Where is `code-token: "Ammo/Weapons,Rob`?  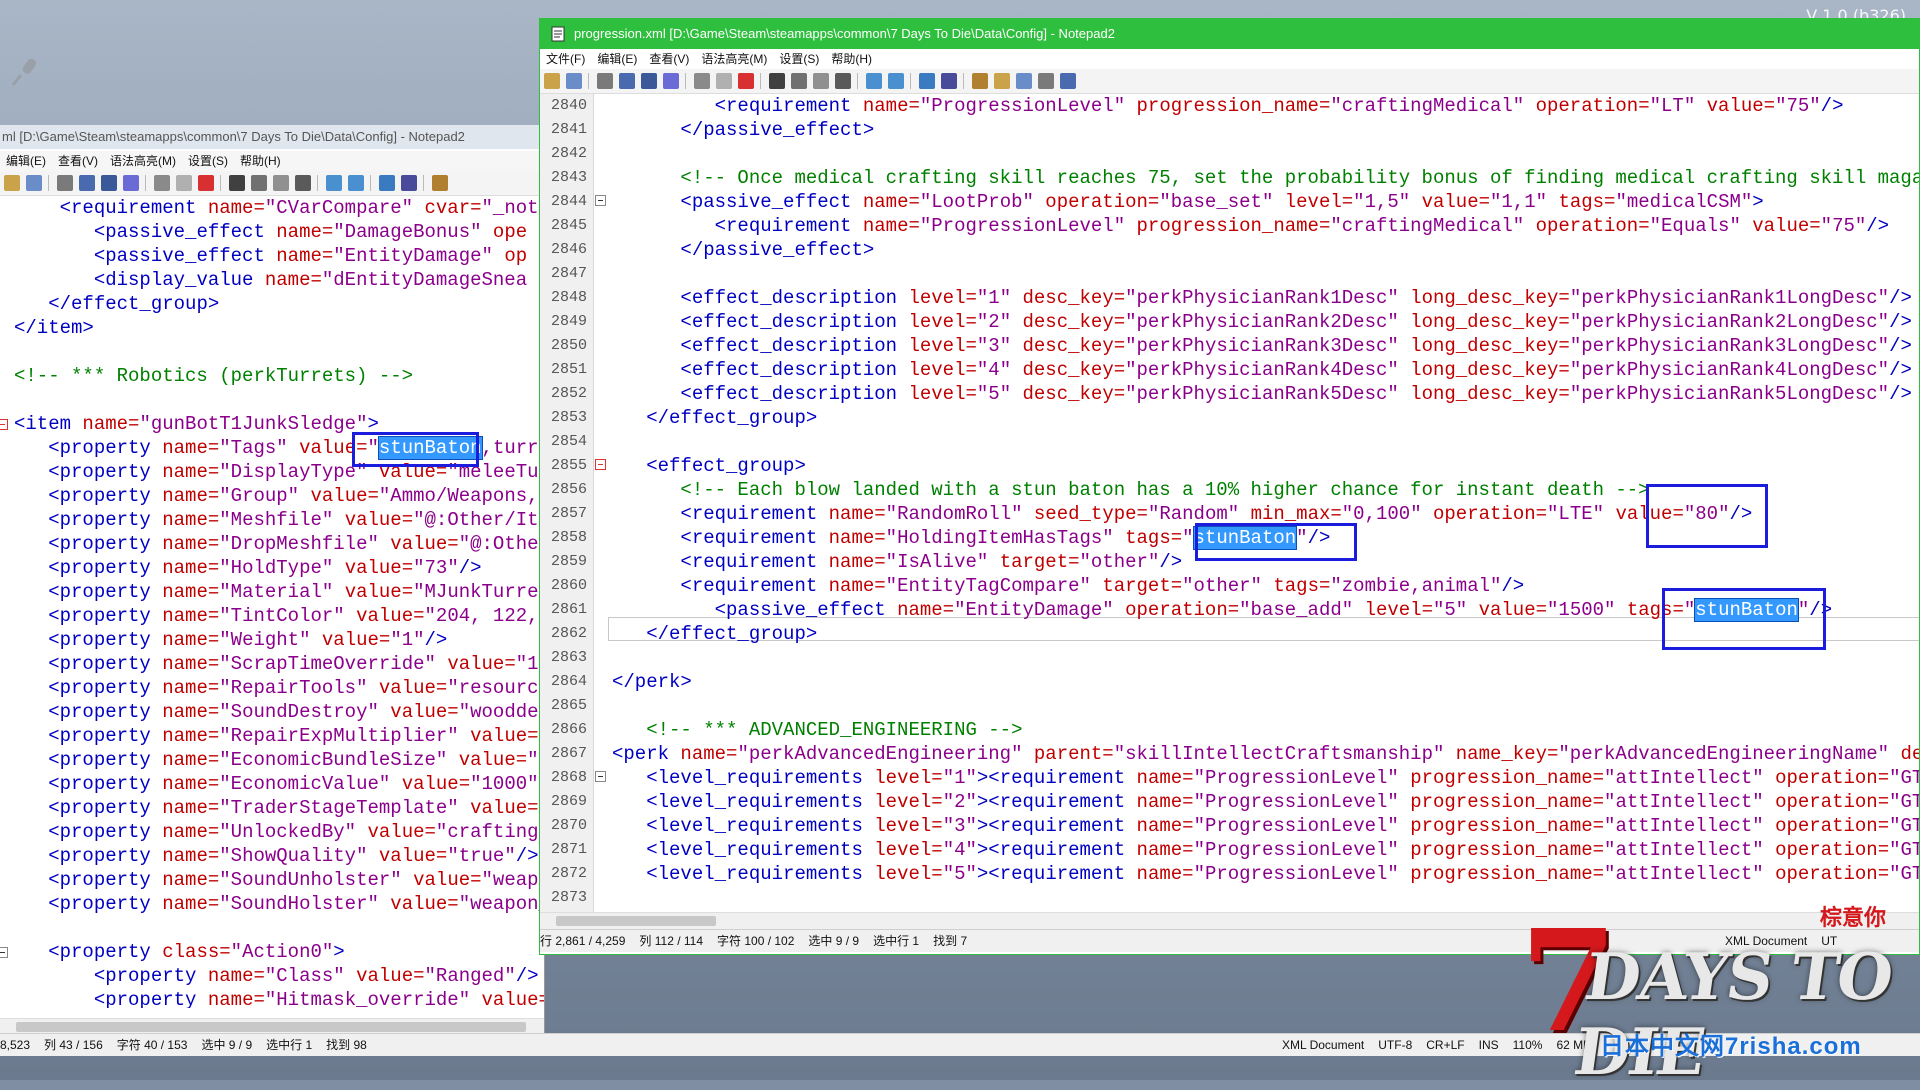
code-token: "Ammo/Weapons,Rob is located at coordinates (461, 496).